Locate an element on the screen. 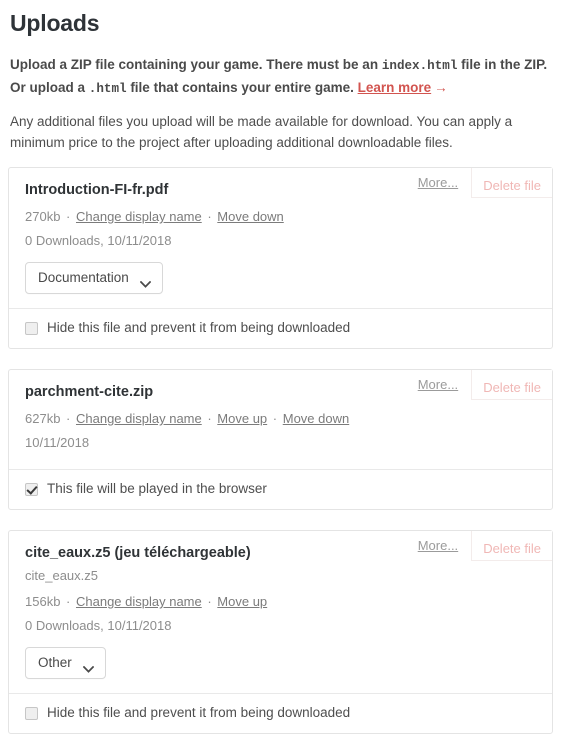  intro-text-3: file that contains your entire game. is located at coordinates (242, 87).